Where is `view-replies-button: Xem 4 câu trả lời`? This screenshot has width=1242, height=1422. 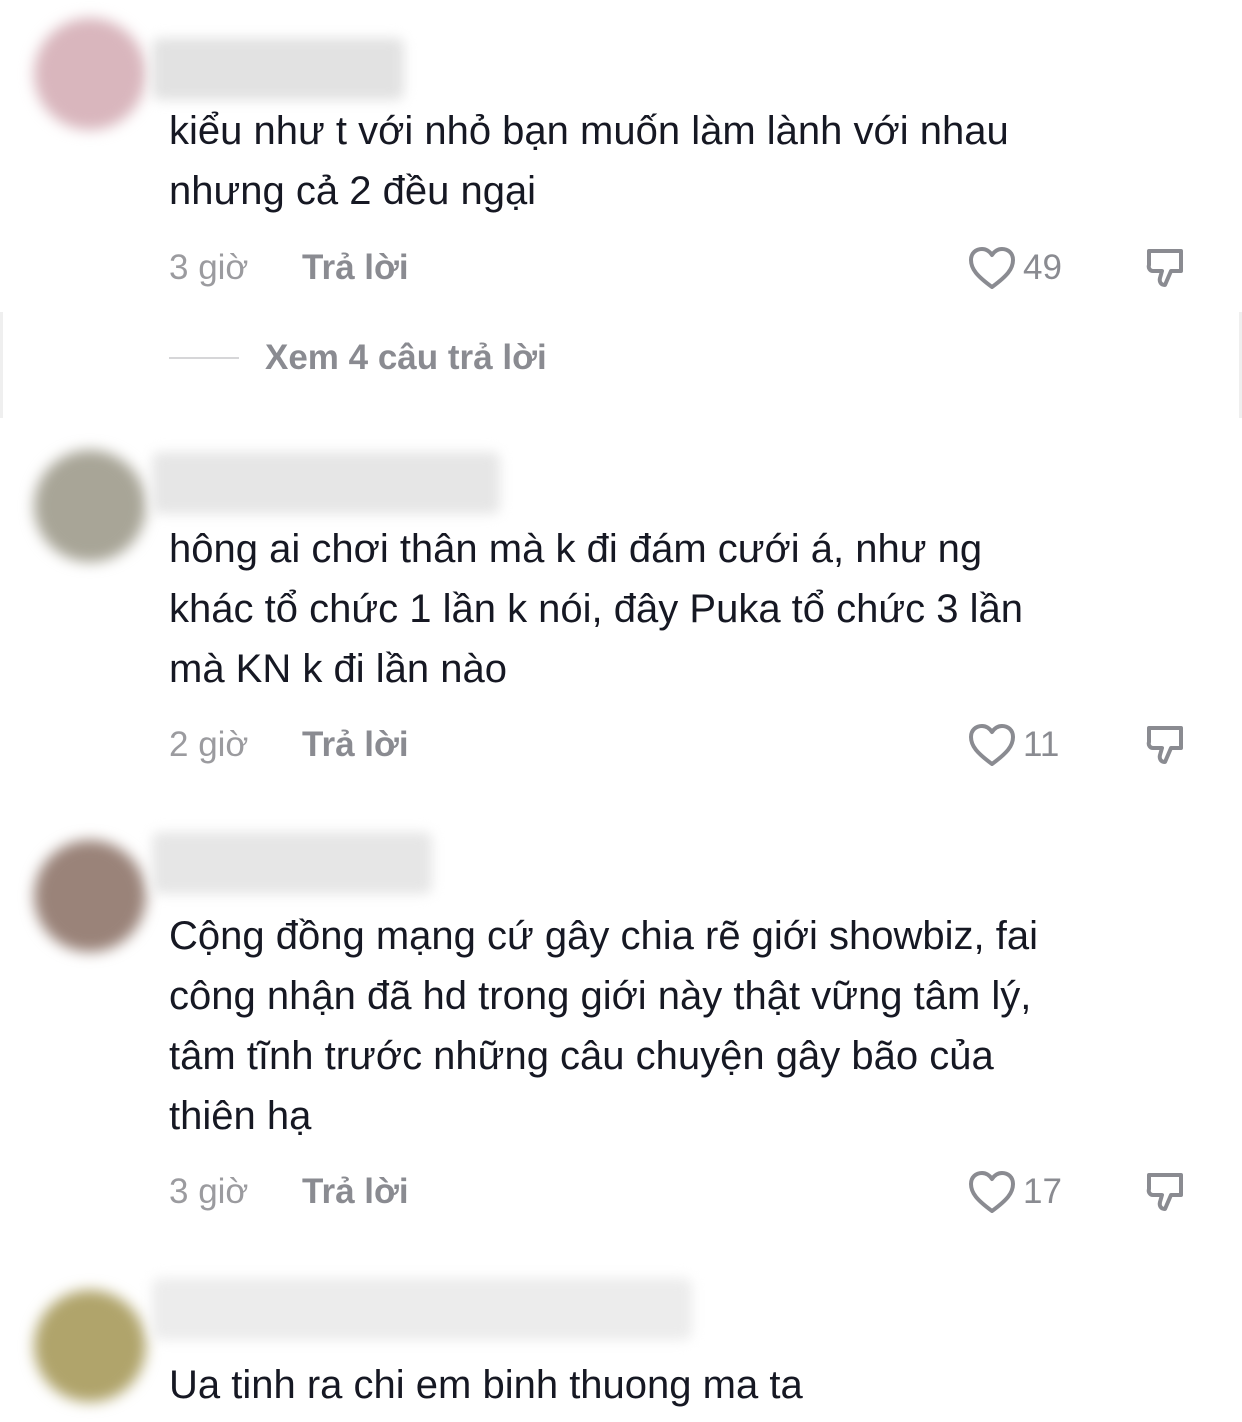 view-replies-button: Xem 4 câu trả lời is located at coordinates (358, 358).